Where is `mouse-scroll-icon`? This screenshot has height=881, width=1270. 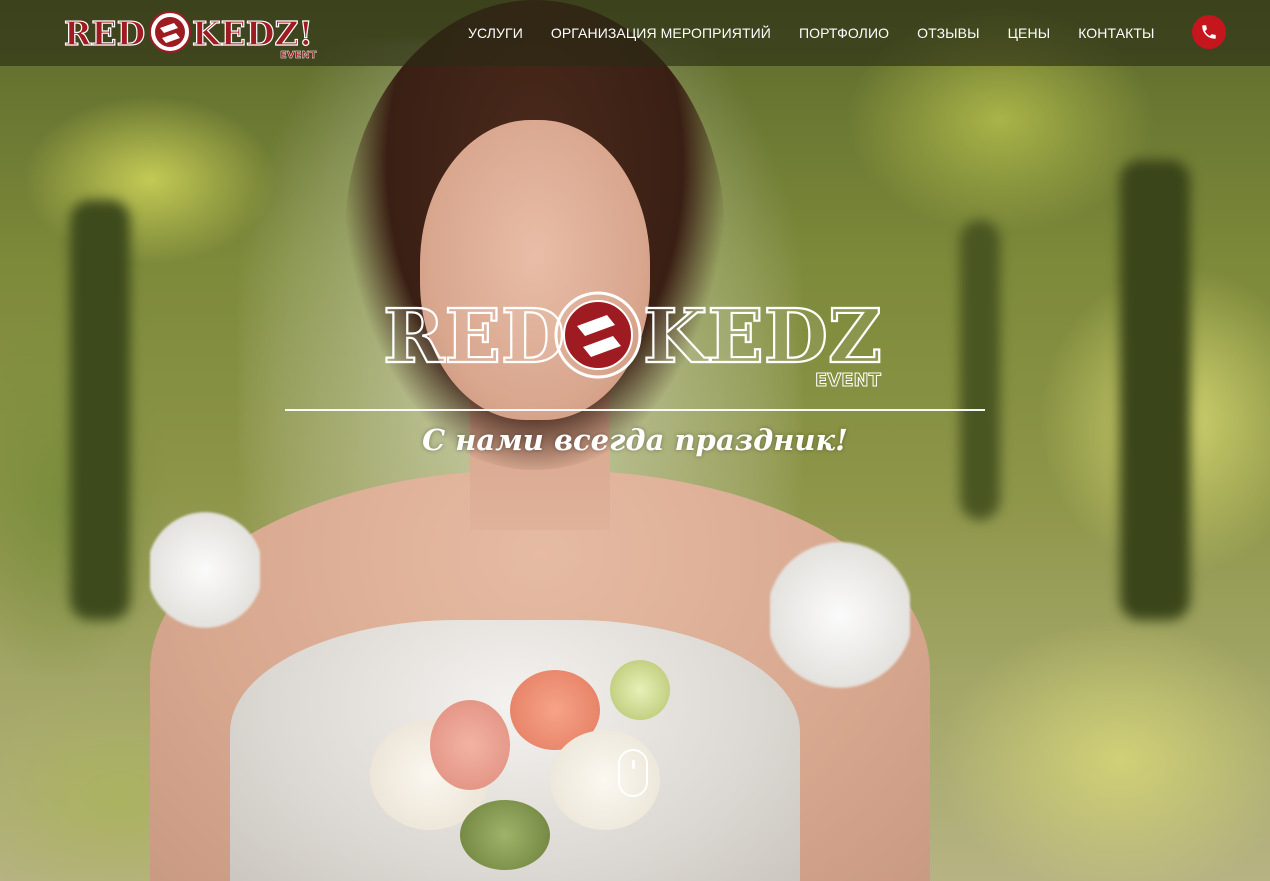 mouse-scroll-icon is located at coordinates (633, 773).